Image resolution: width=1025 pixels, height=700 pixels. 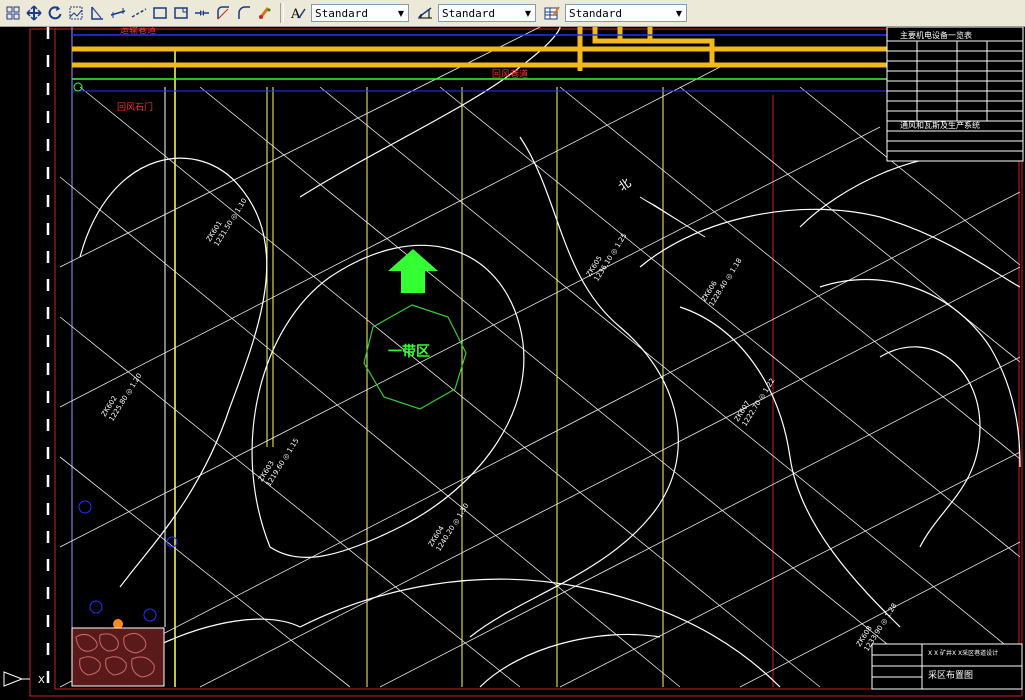 What do you see at coordinates (265, 13) in the screenshot?
I see `paint-icon` at bounding box center [265, 13].